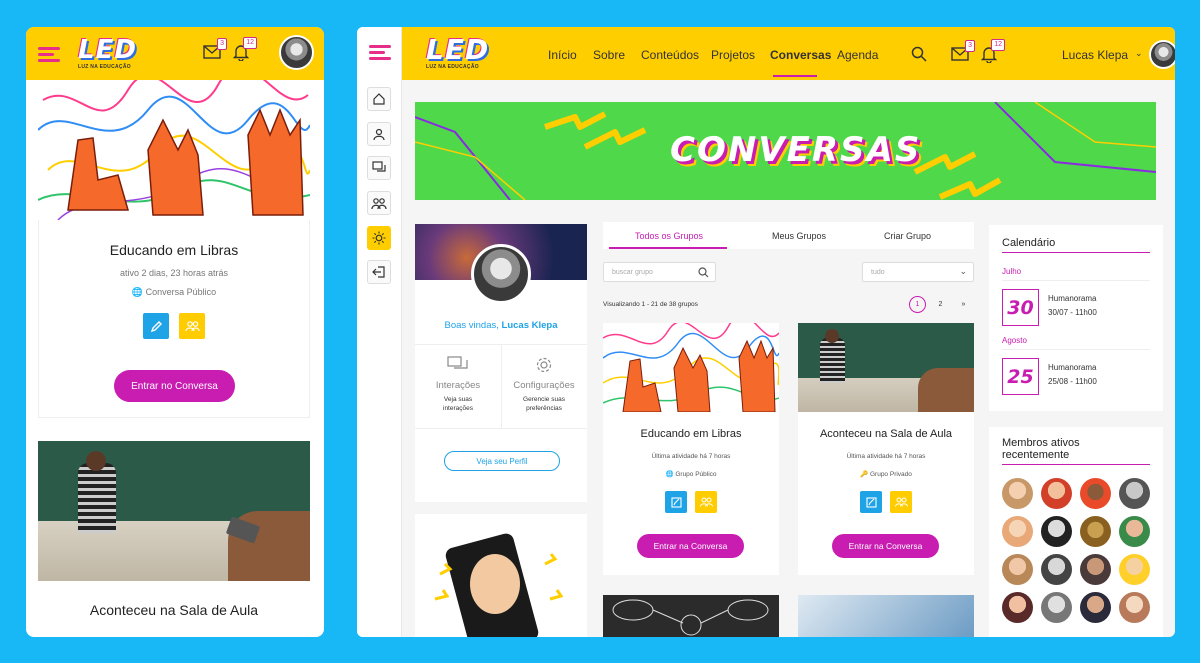 The width and height of the screenshot is (1200, 663). Describe the element at coordinates (800, 55) in the screenshot. I see `nav-conversas: Conversas` at that location.